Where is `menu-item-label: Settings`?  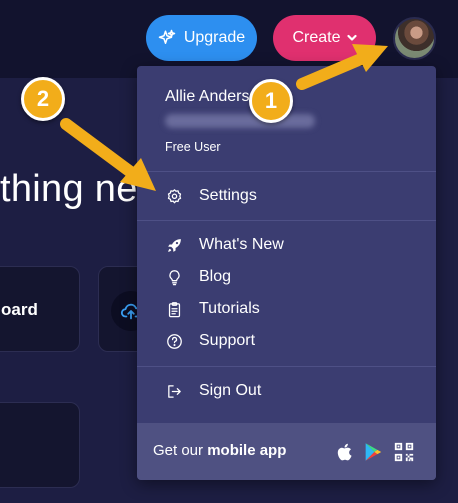
menu-item-label: Settings is located at coordinates (228, 195).